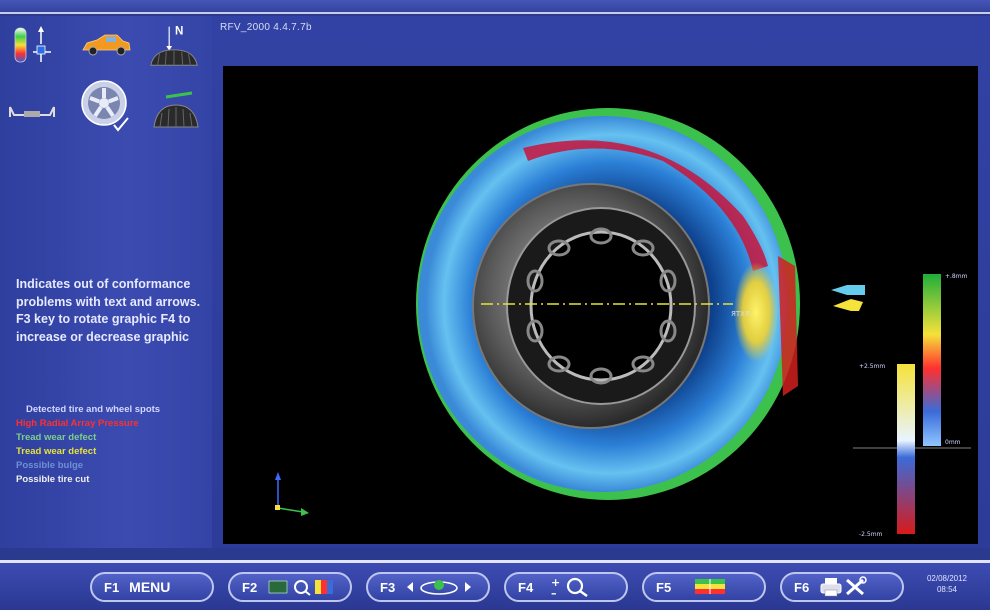  I want to click on scale-left-bottom-label: -2.5mm, so click(871, 534).